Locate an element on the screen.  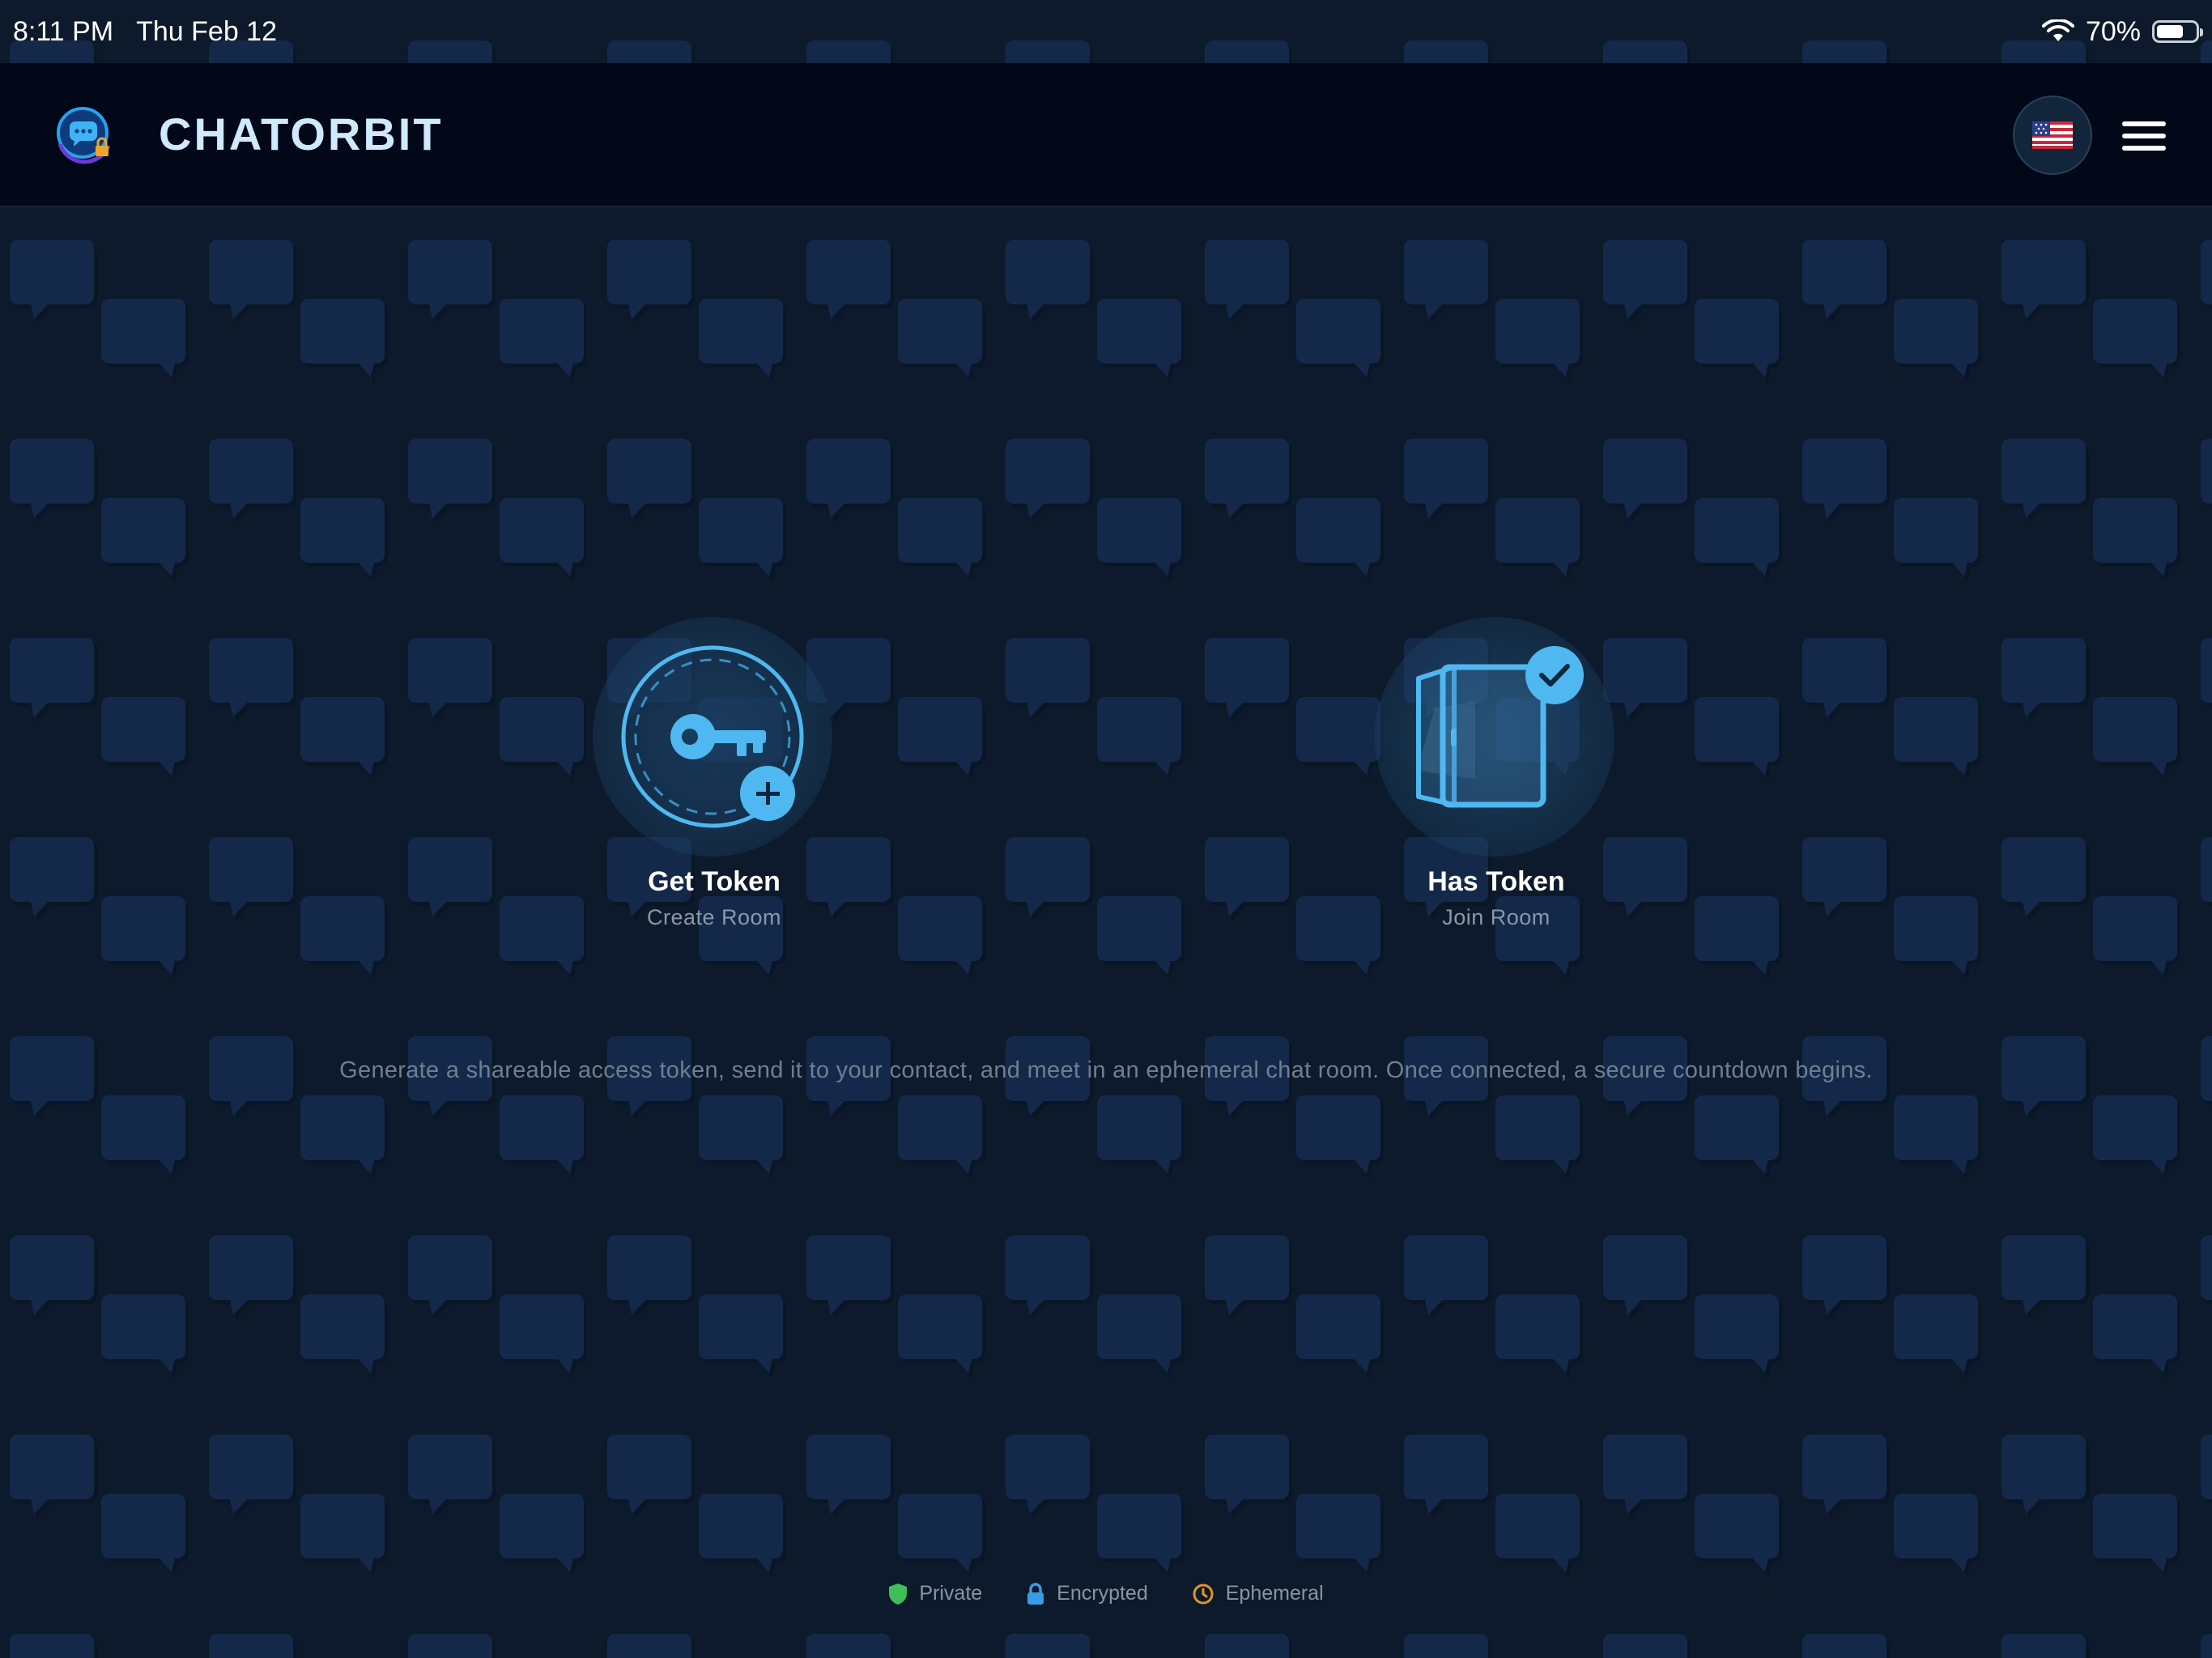
hamburger-menu-icon is located at coordinates (2144, 136).